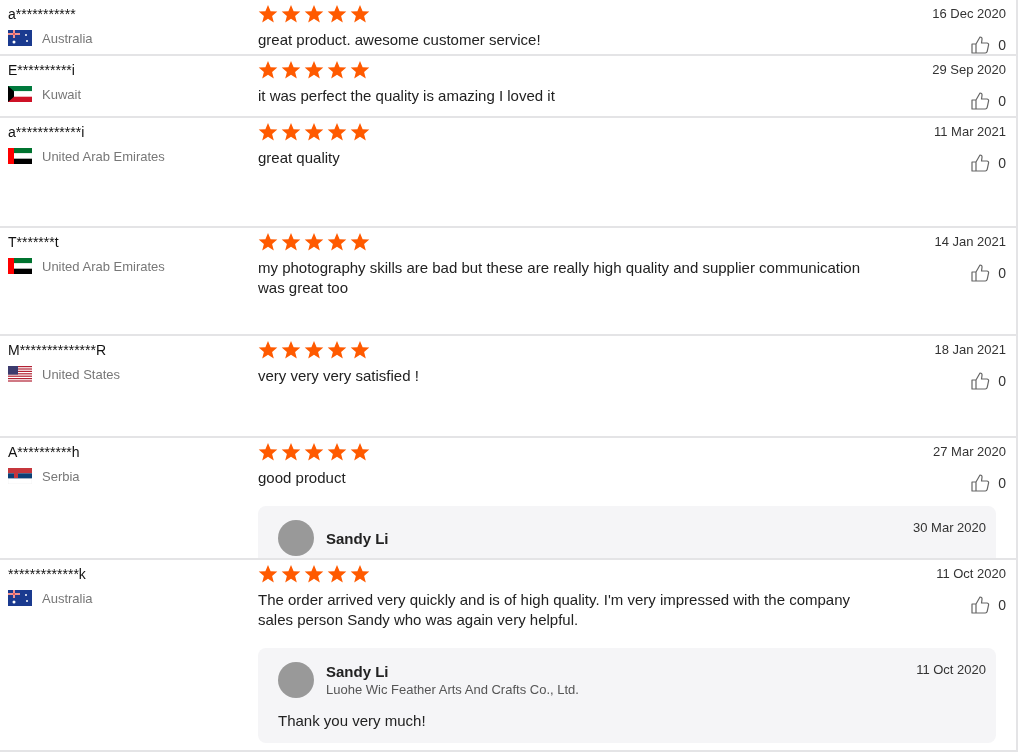 Image resolution: width=1018 pixels, height=752 pixels. What do you see at coordinates (951, 669) in the screenshot?
I see `reply-date: 11 Oct 2020` at bounding box center [951, 669].